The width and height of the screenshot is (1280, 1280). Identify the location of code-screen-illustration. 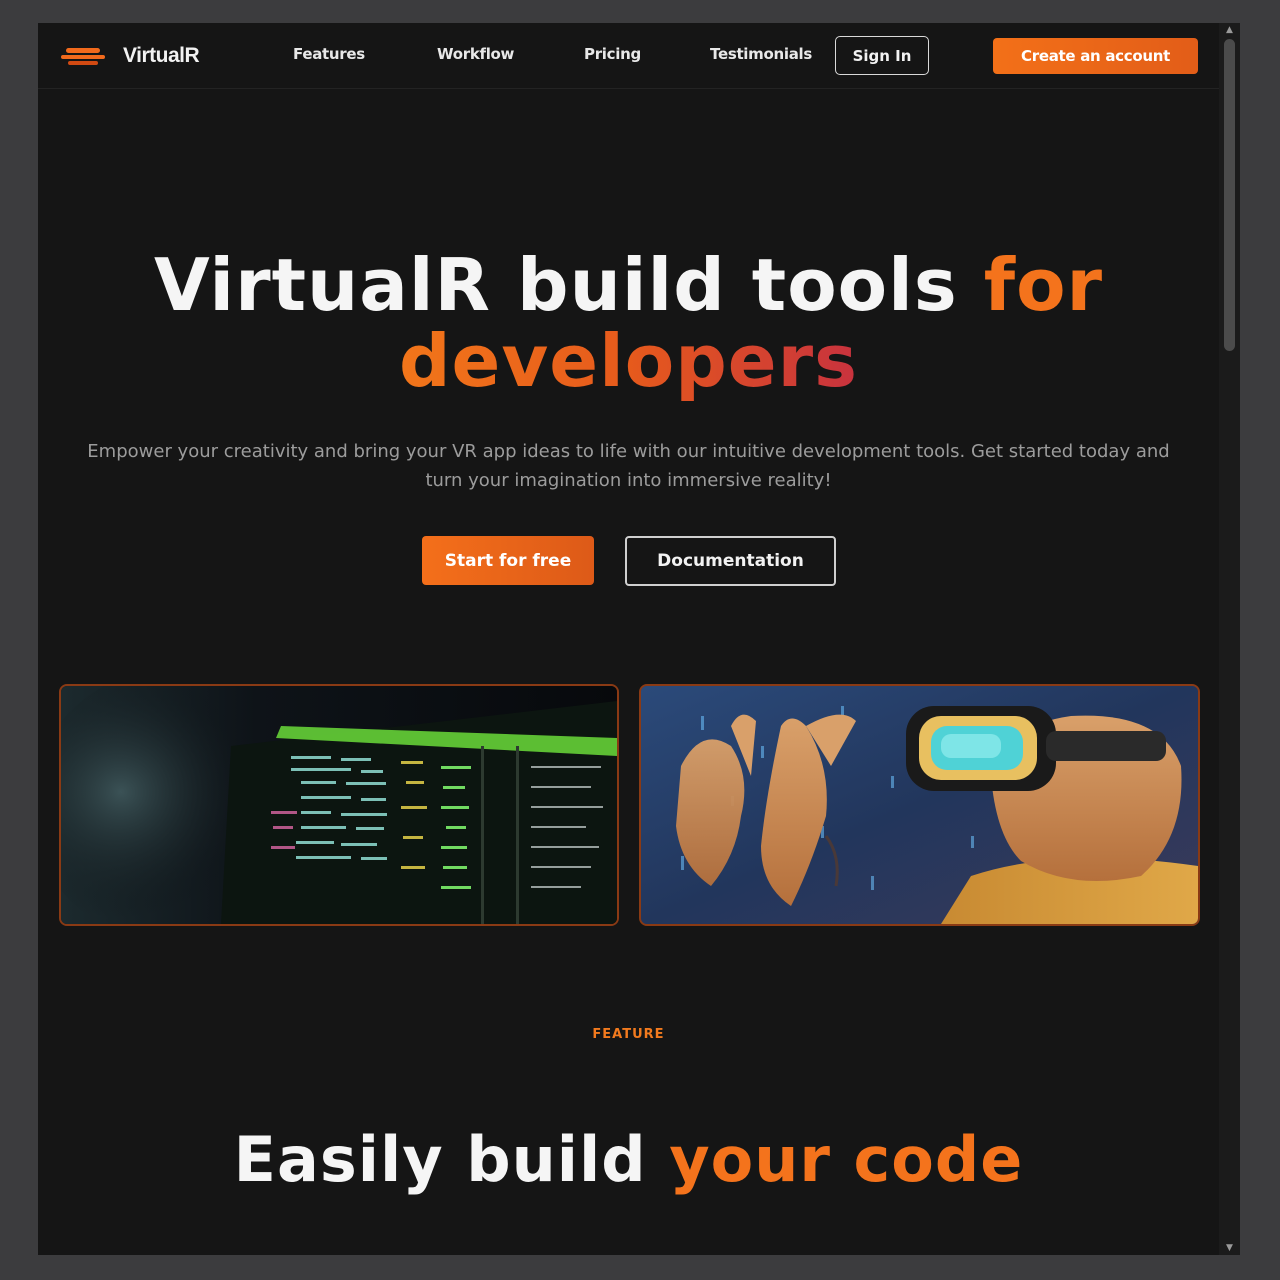
(339, 805).